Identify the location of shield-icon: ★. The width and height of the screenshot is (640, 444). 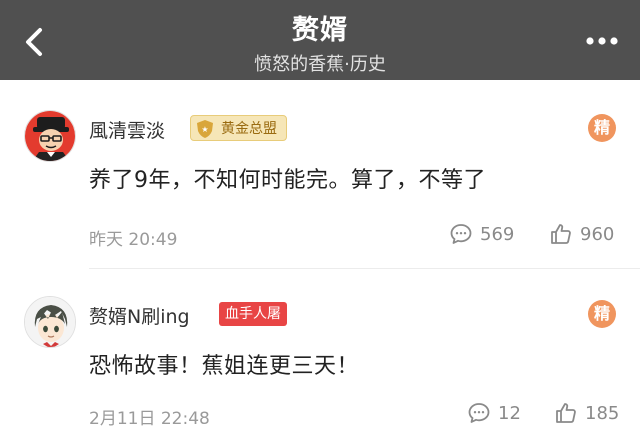
(205, 129).